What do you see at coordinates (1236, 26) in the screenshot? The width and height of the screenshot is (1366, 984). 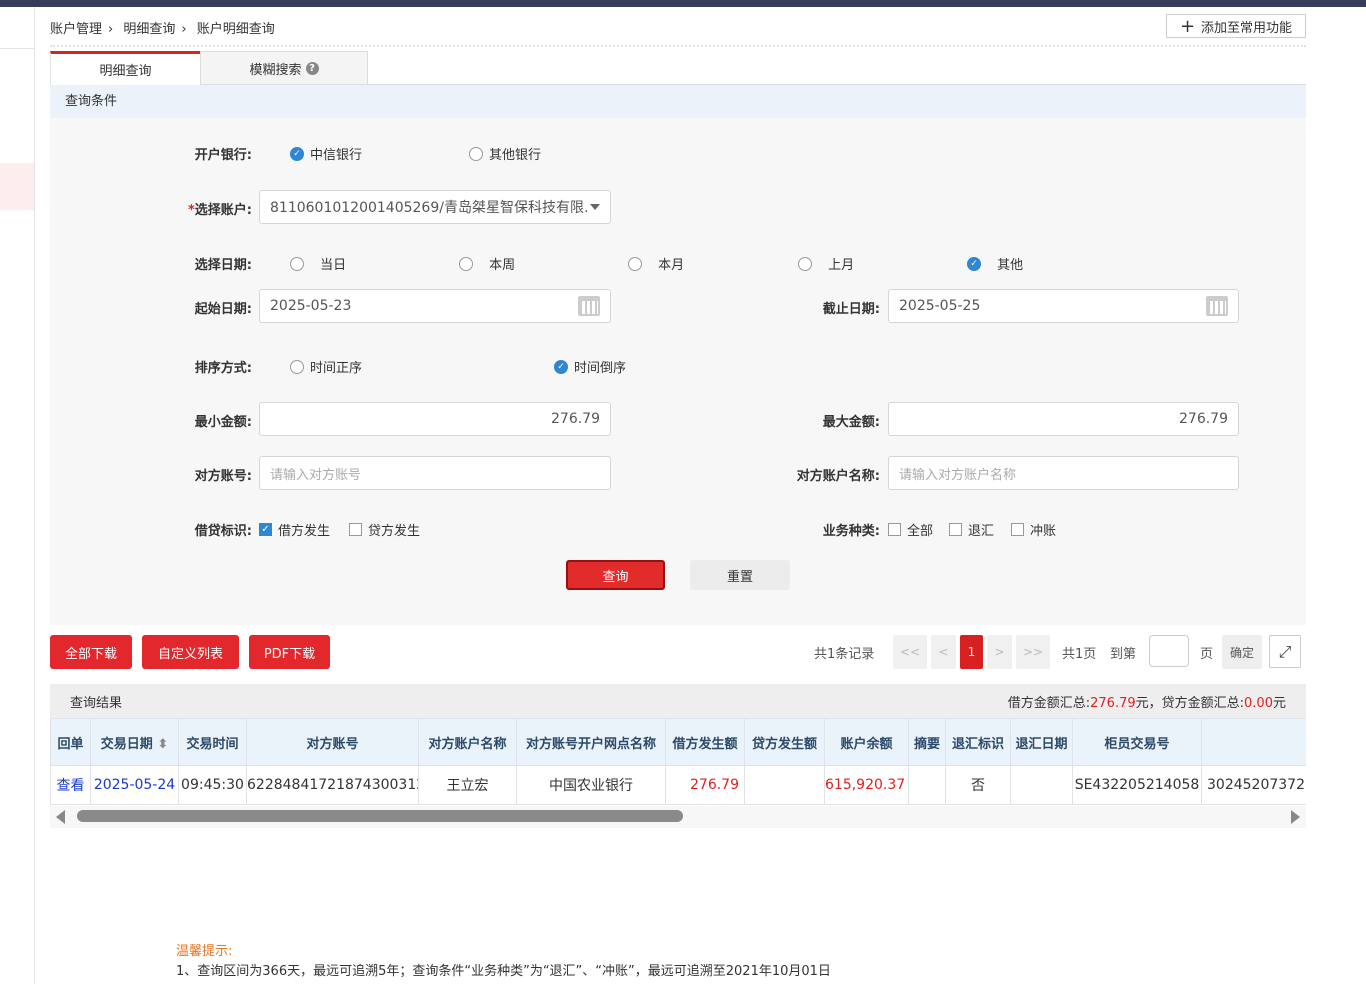 I see `add-favorite-button: + 添加至常用功能` at bounding box center [1236, 26].